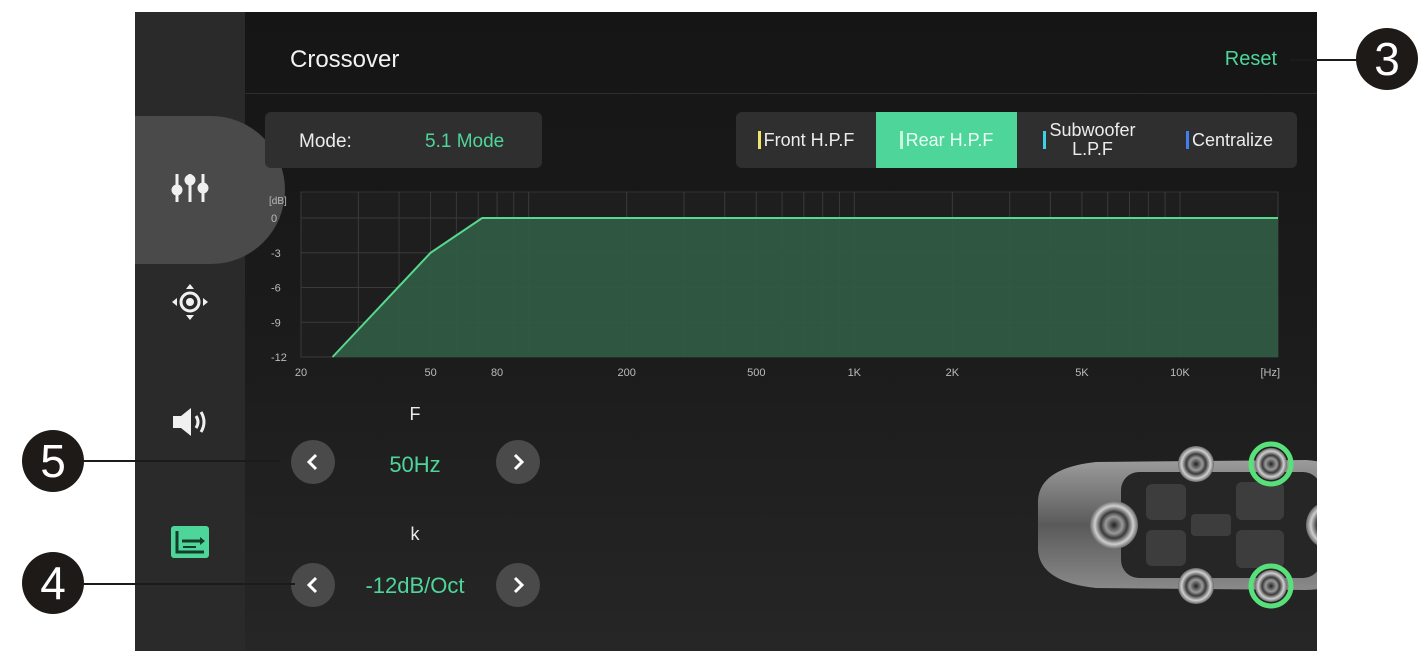  What do you see at coordinates (190, 188) in the screenshot?
I see `equalizer-sliders-icon` at bounding box center [190, 188].